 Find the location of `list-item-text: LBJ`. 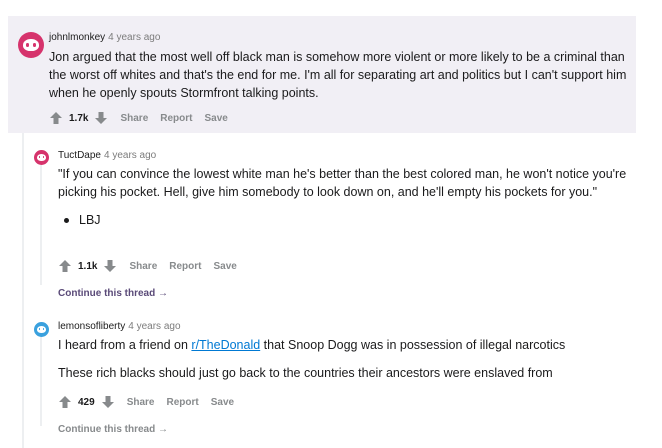

list-item-text: LBJ is located at coordinates (90, 220).